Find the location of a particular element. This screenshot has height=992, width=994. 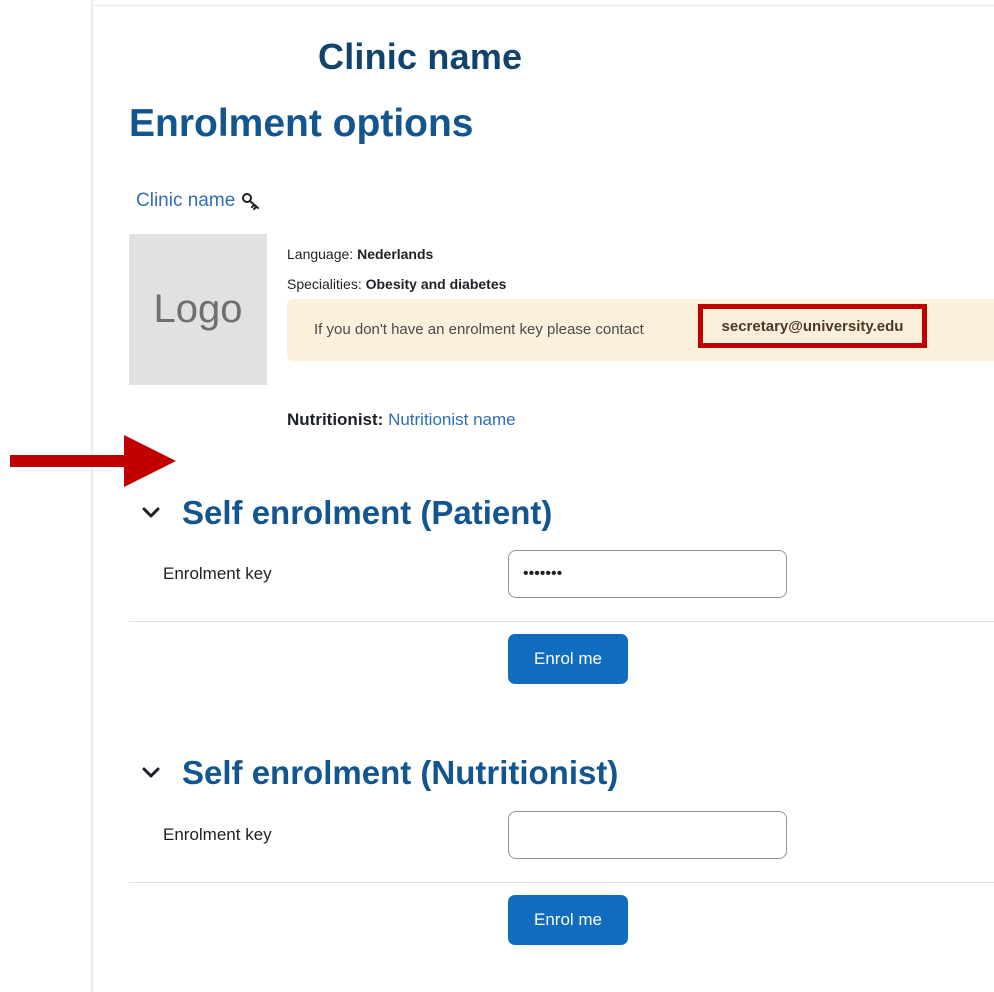

section-title-label: Self enrolment (Nutritionist) is located at coordinates (400, 772).